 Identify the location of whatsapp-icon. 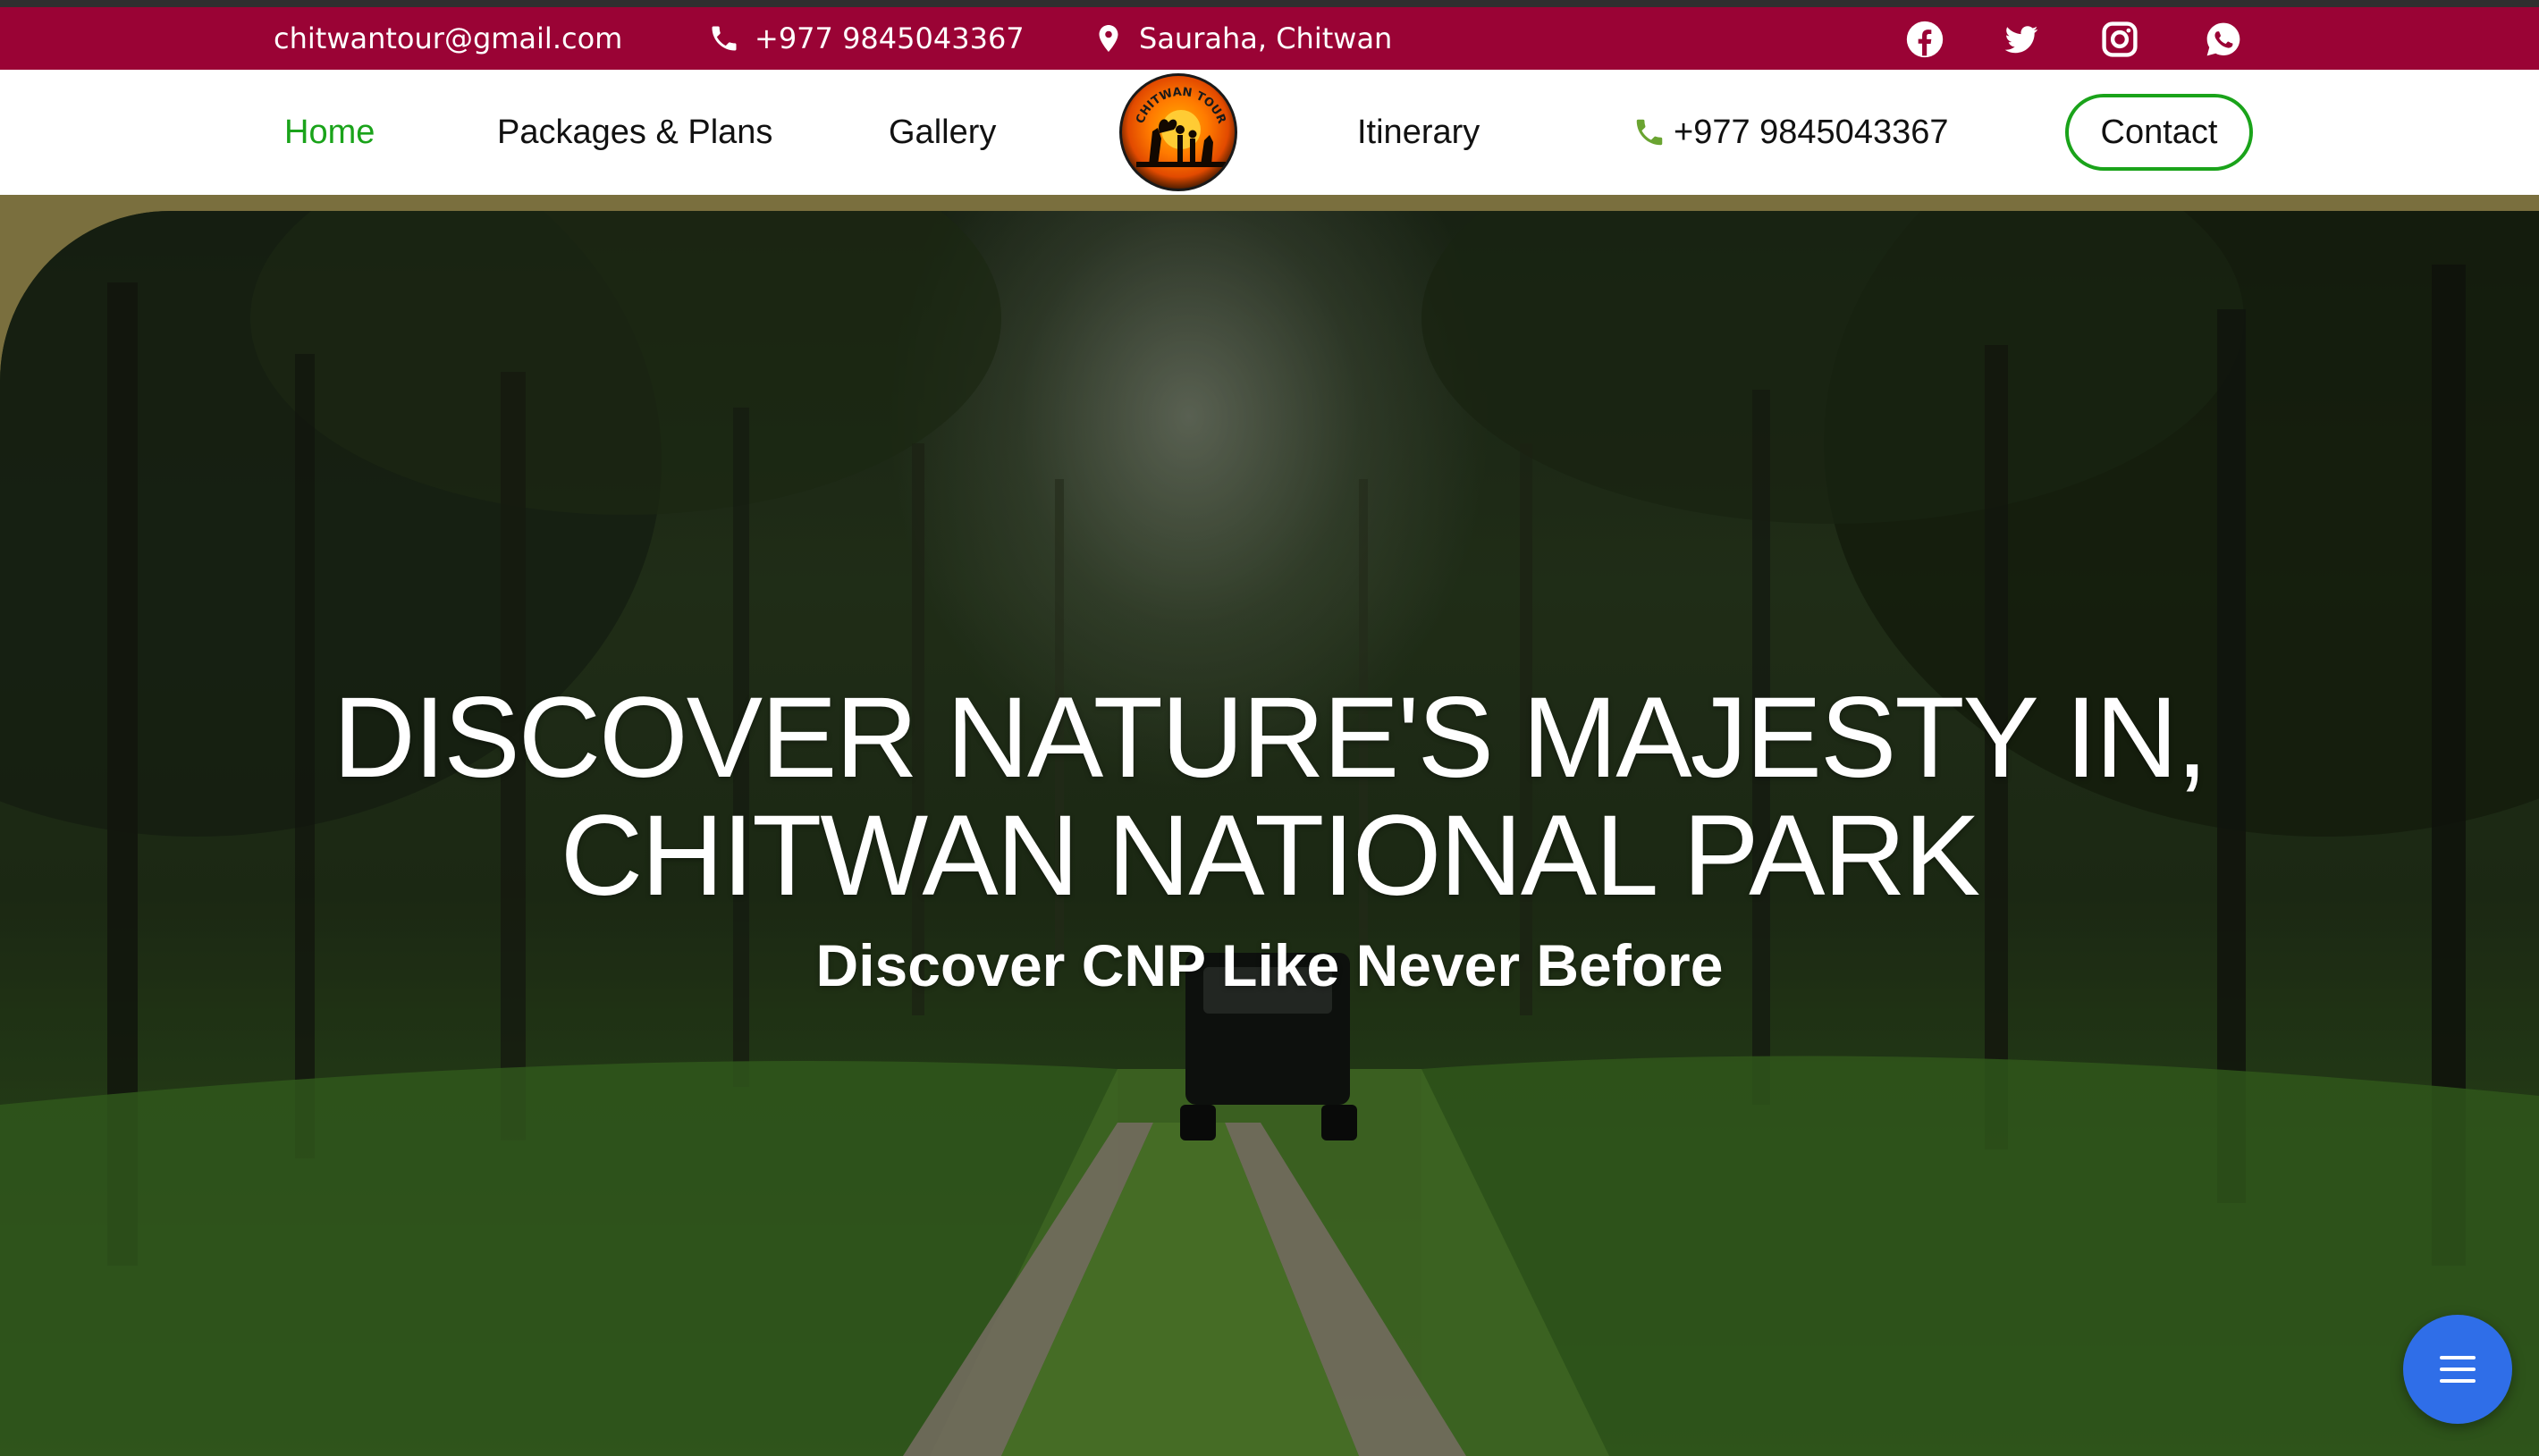
(2223, 39).